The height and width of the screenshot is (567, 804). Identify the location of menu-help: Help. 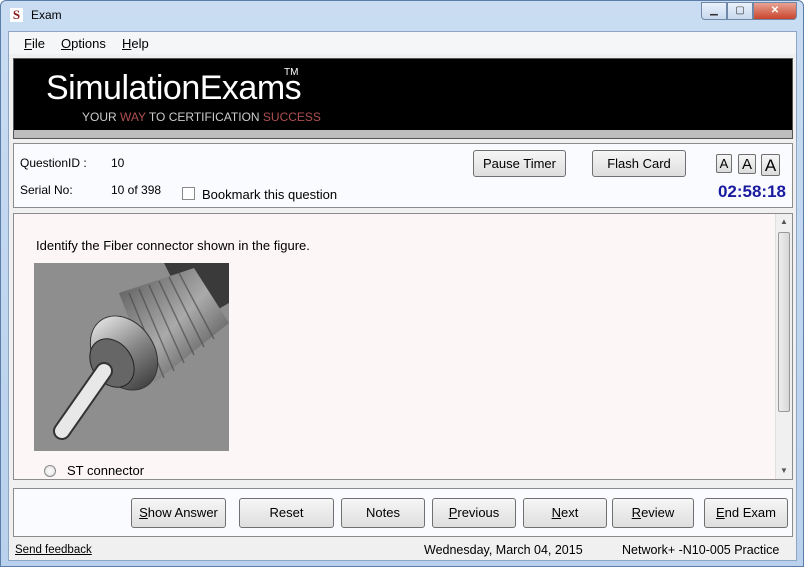
(135, 43).